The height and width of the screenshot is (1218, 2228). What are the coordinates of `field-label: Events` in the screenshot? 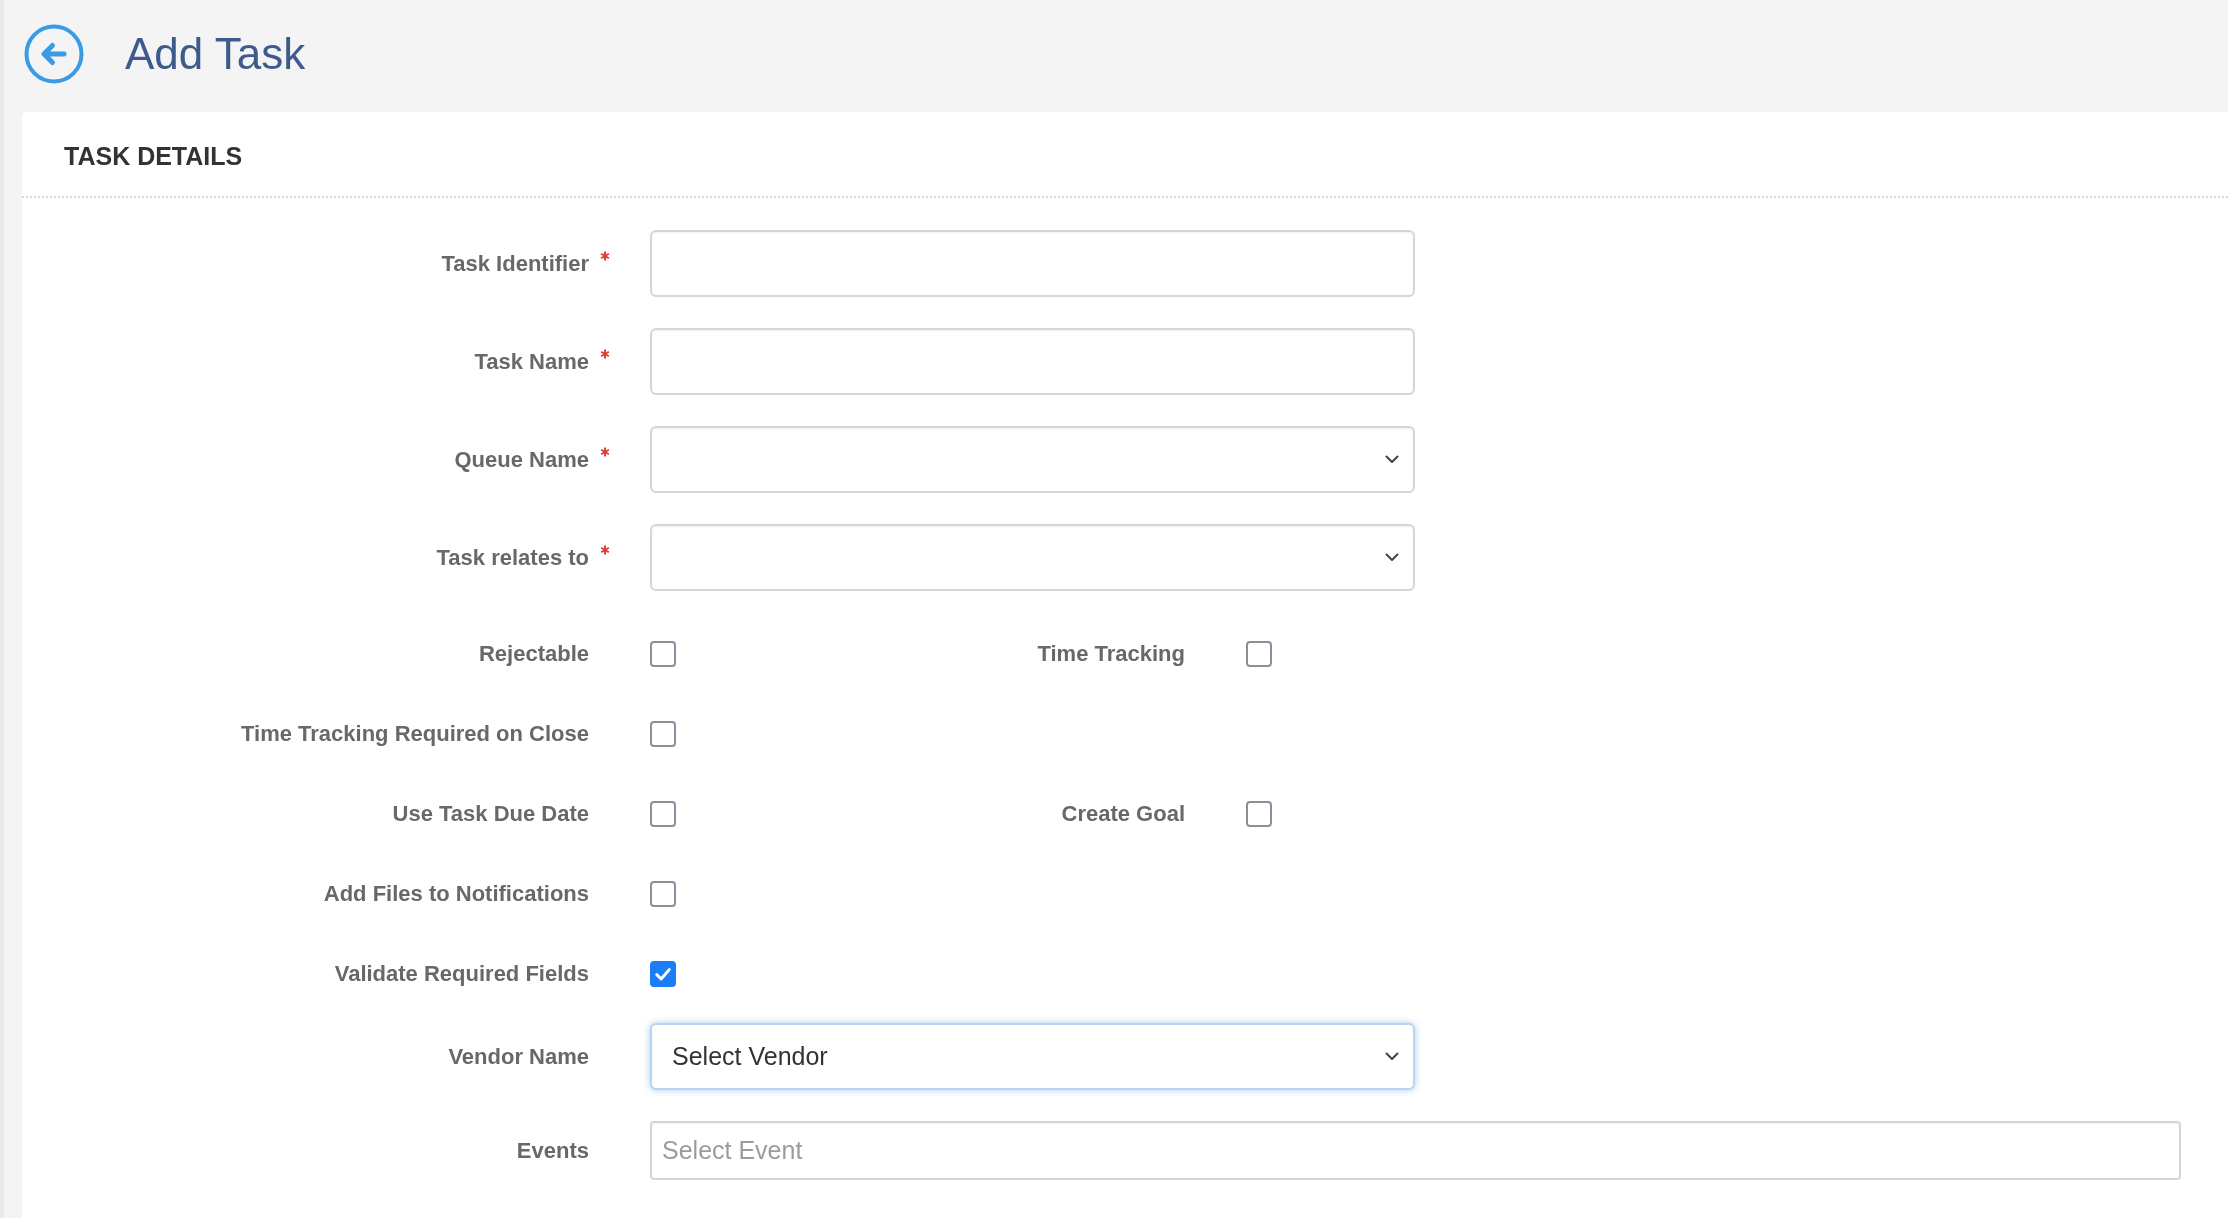 It's located at (552, 1150).